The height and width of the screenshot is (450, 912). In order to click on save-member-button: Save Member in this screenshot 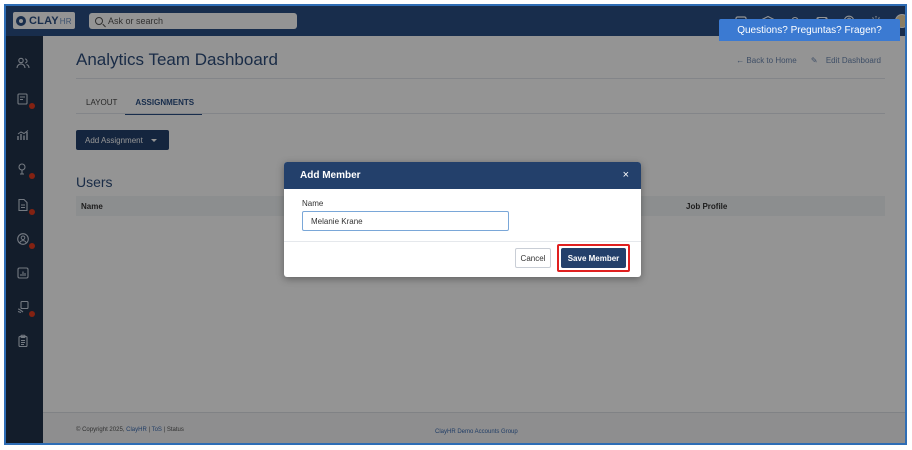, I will do `click(593, 258)`.